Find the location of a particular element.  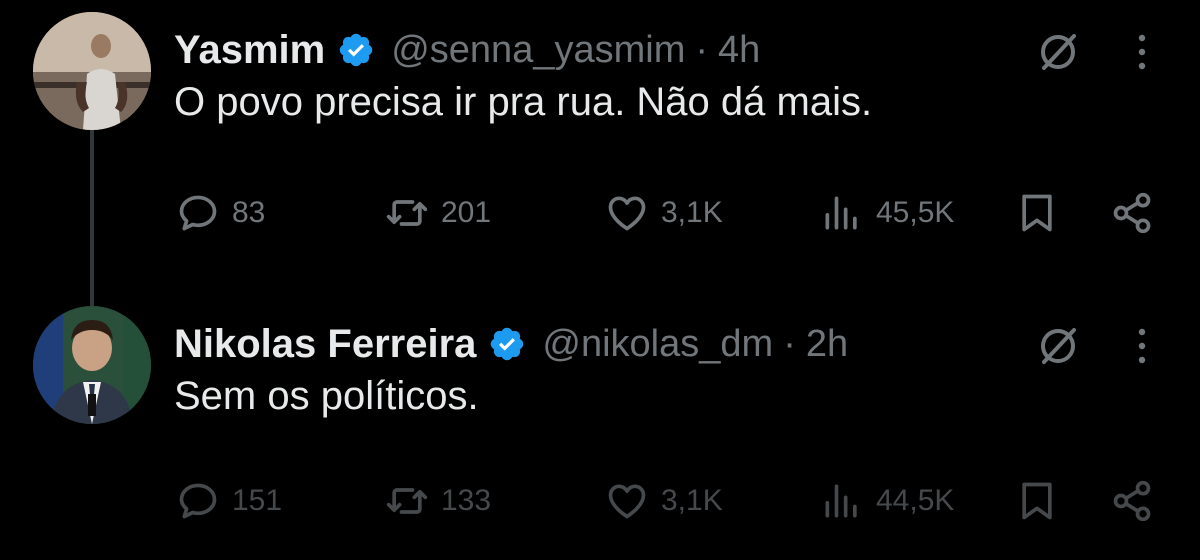

timestamp: 2h is located at coordinates (827, 344).